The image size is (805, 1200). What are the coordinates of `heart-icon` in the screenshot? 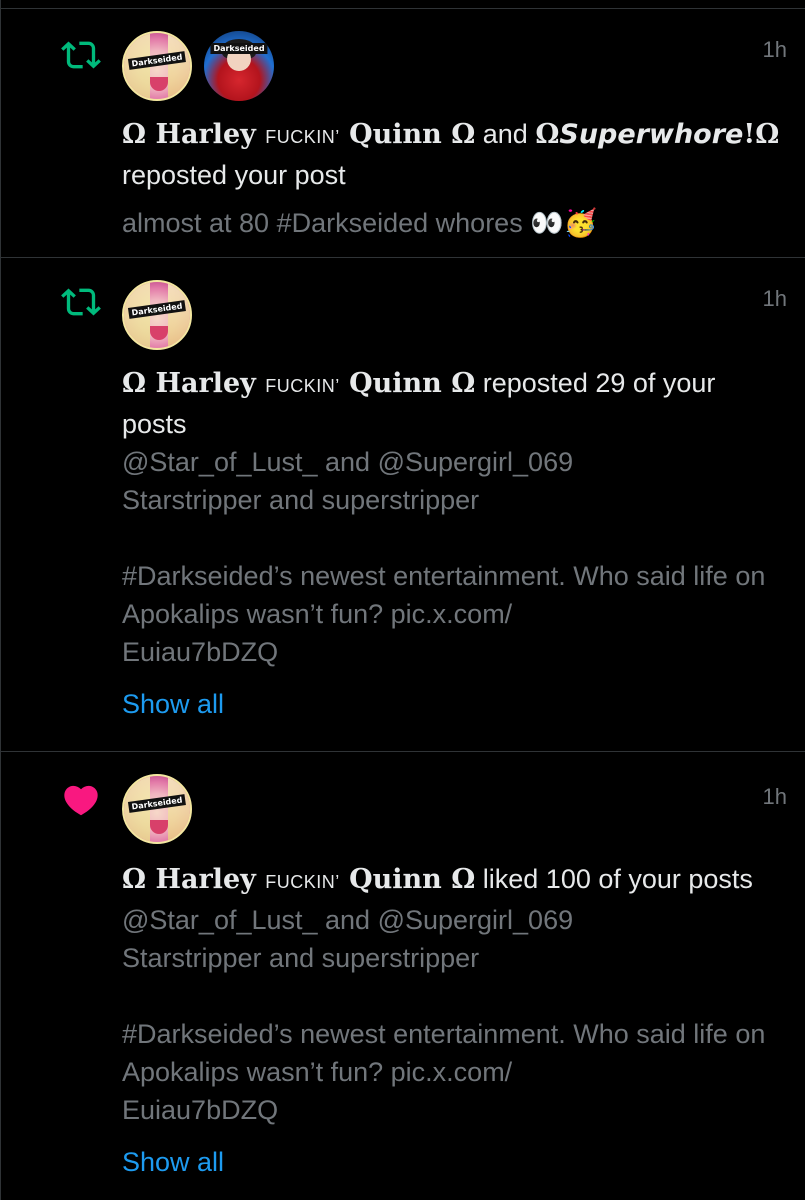 It's located at (81, 800).